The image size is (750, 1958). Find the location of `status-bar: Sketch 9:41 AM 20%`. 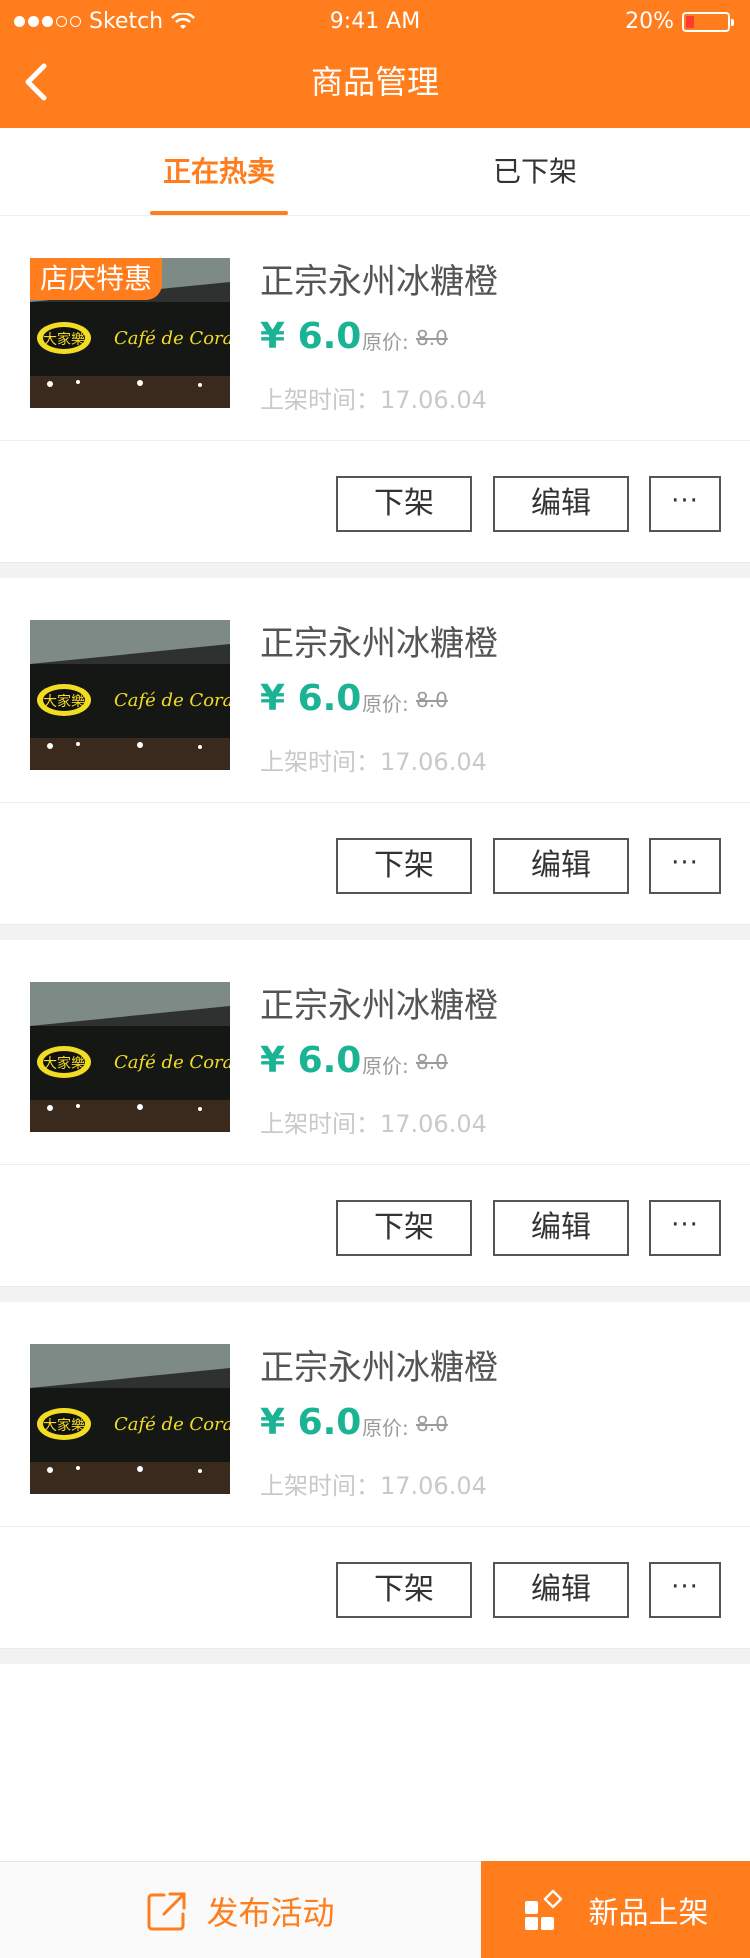

status-bar: Sketch 9:41 AM 20% is located at coordinates (375, 22).